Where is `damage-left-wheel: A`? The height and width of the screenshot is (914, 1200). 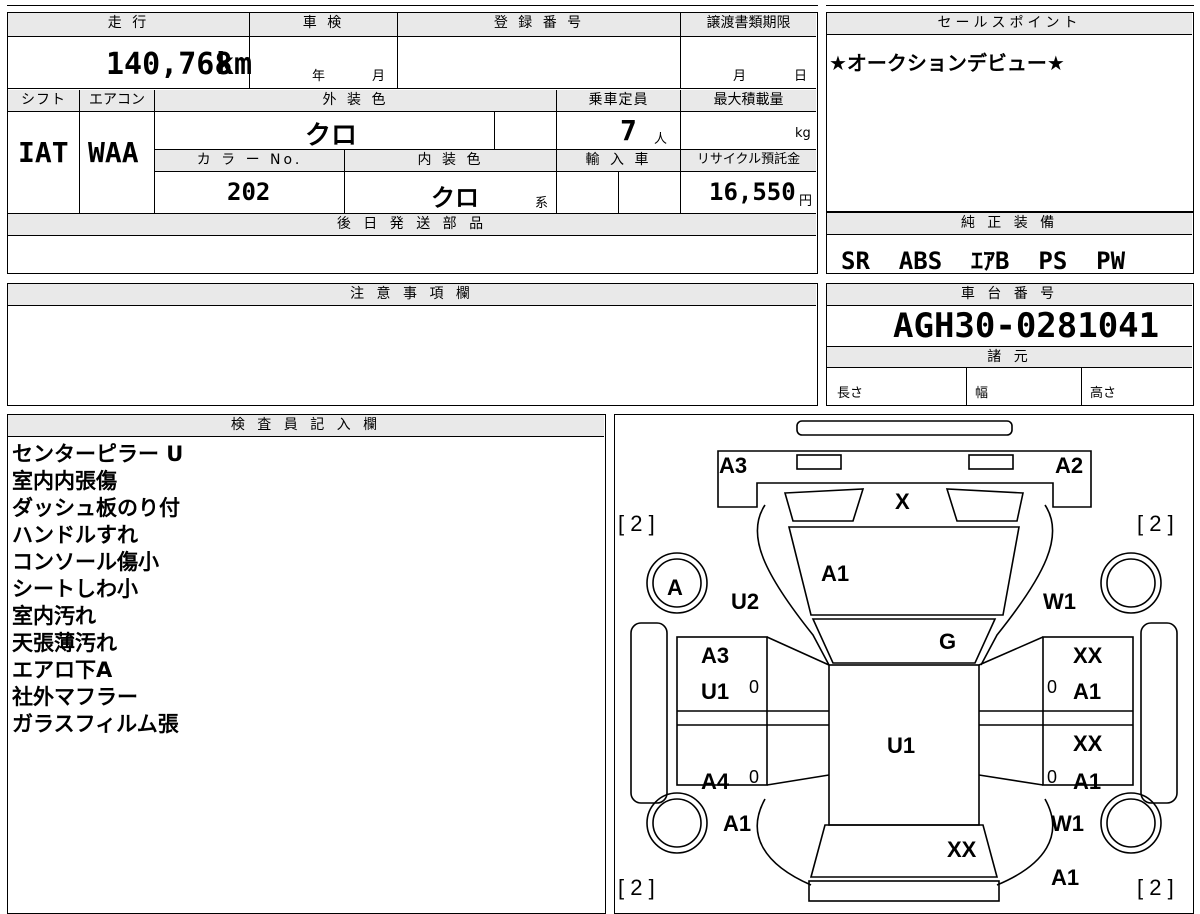 damage-left-wheel: A is located at coordinates (675, 587).